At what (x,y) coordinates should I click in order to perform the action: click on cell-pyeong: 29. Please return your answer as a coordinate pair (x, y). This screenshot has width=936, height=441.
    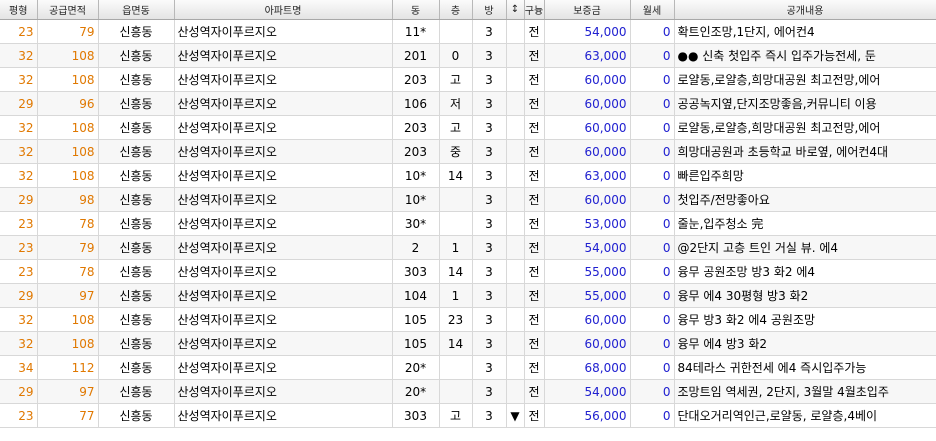
    Looking at the image, I should click on (19, 391).